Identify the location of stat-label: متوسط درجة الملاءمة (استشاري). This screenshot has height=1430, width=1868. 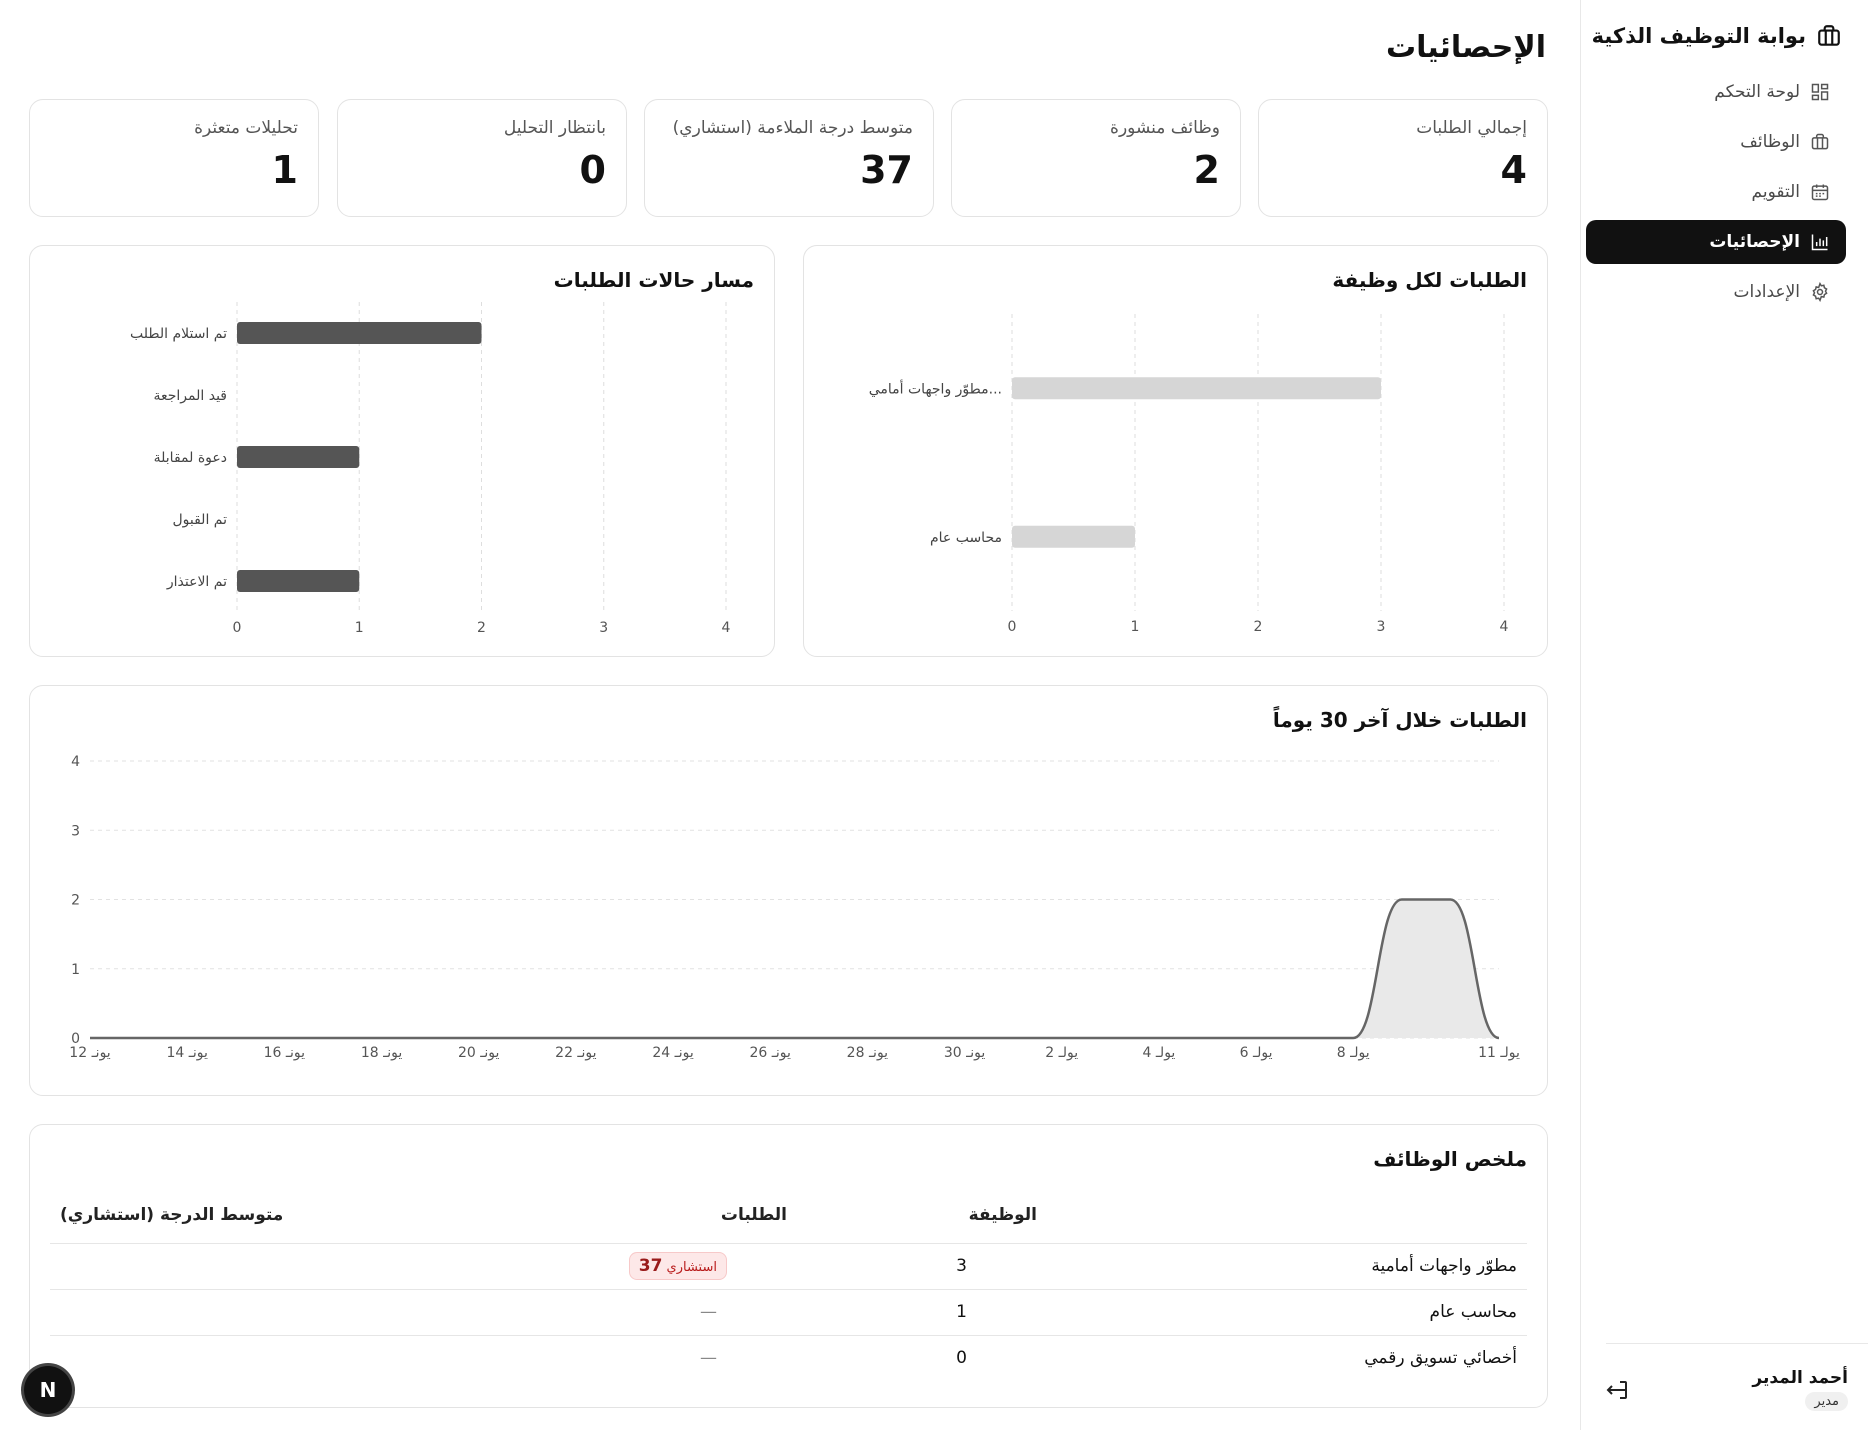
(792, 128).